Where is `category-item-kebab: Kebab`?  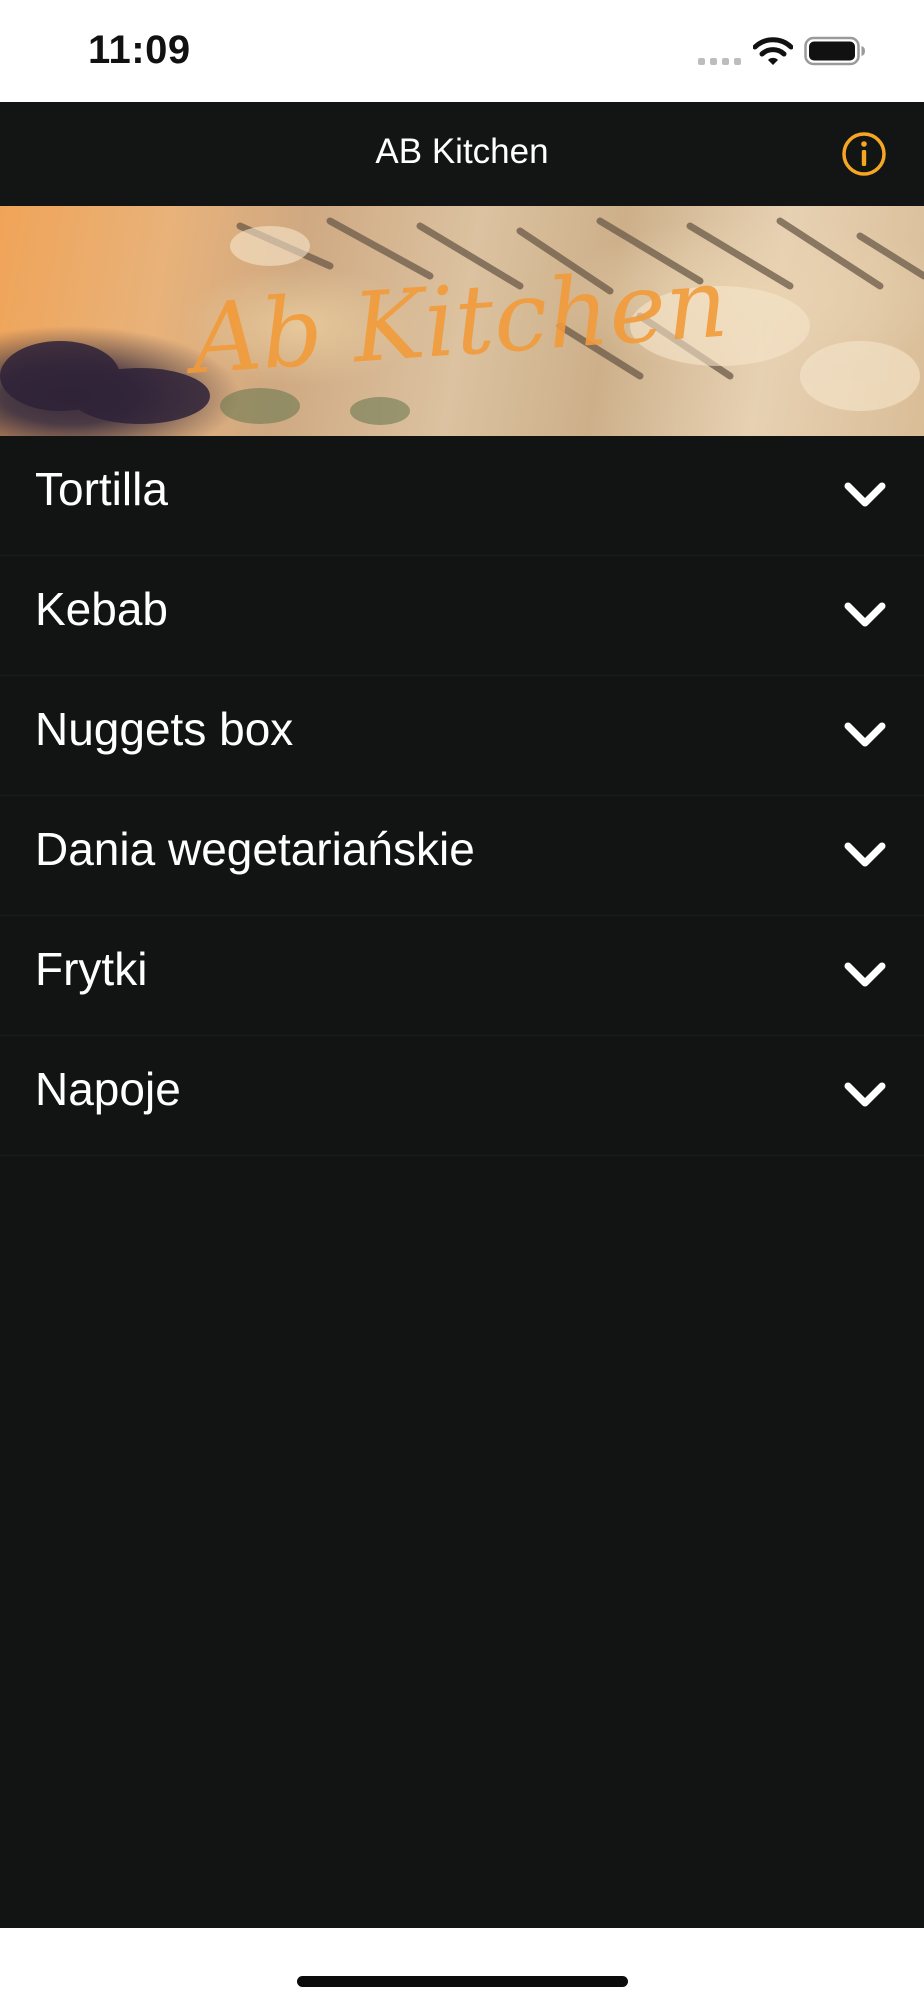
category-item-kebab: Kebab is located at coordinates (462, 616).